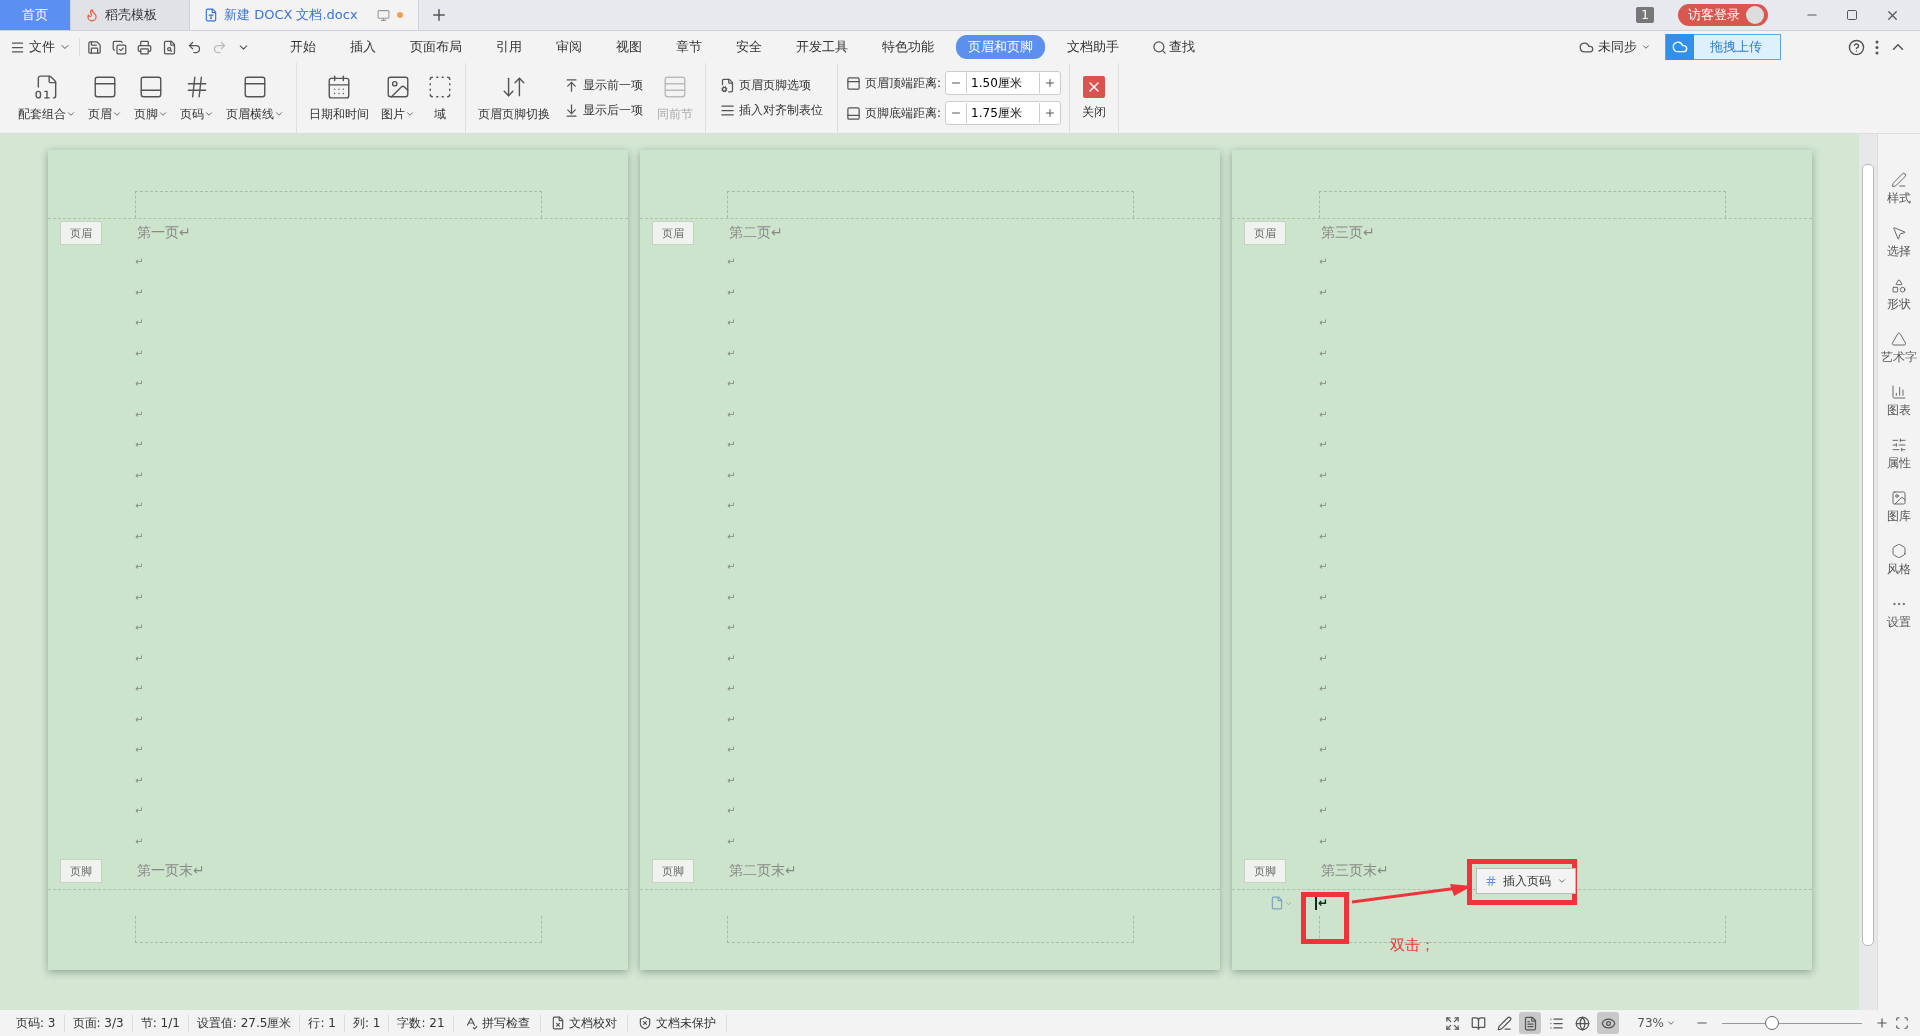  What do you see at coordinates (1852, 15) in the screenshot?
I see `restore-icon` at bounding box center [1852, 15].